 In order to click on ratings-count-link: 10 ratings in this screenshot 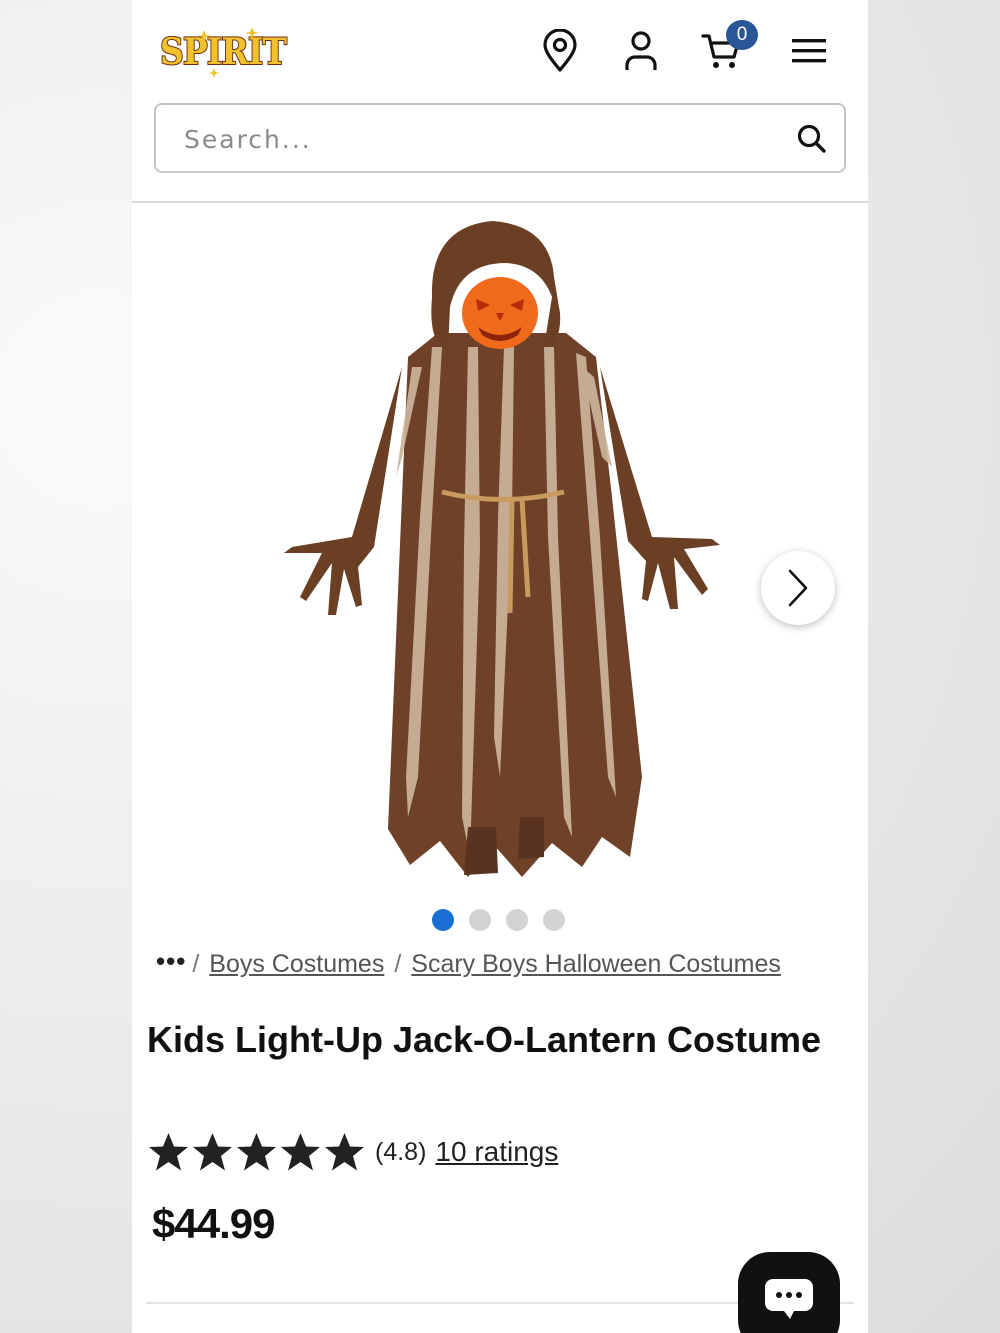, I will do `click(496, 1152)`.